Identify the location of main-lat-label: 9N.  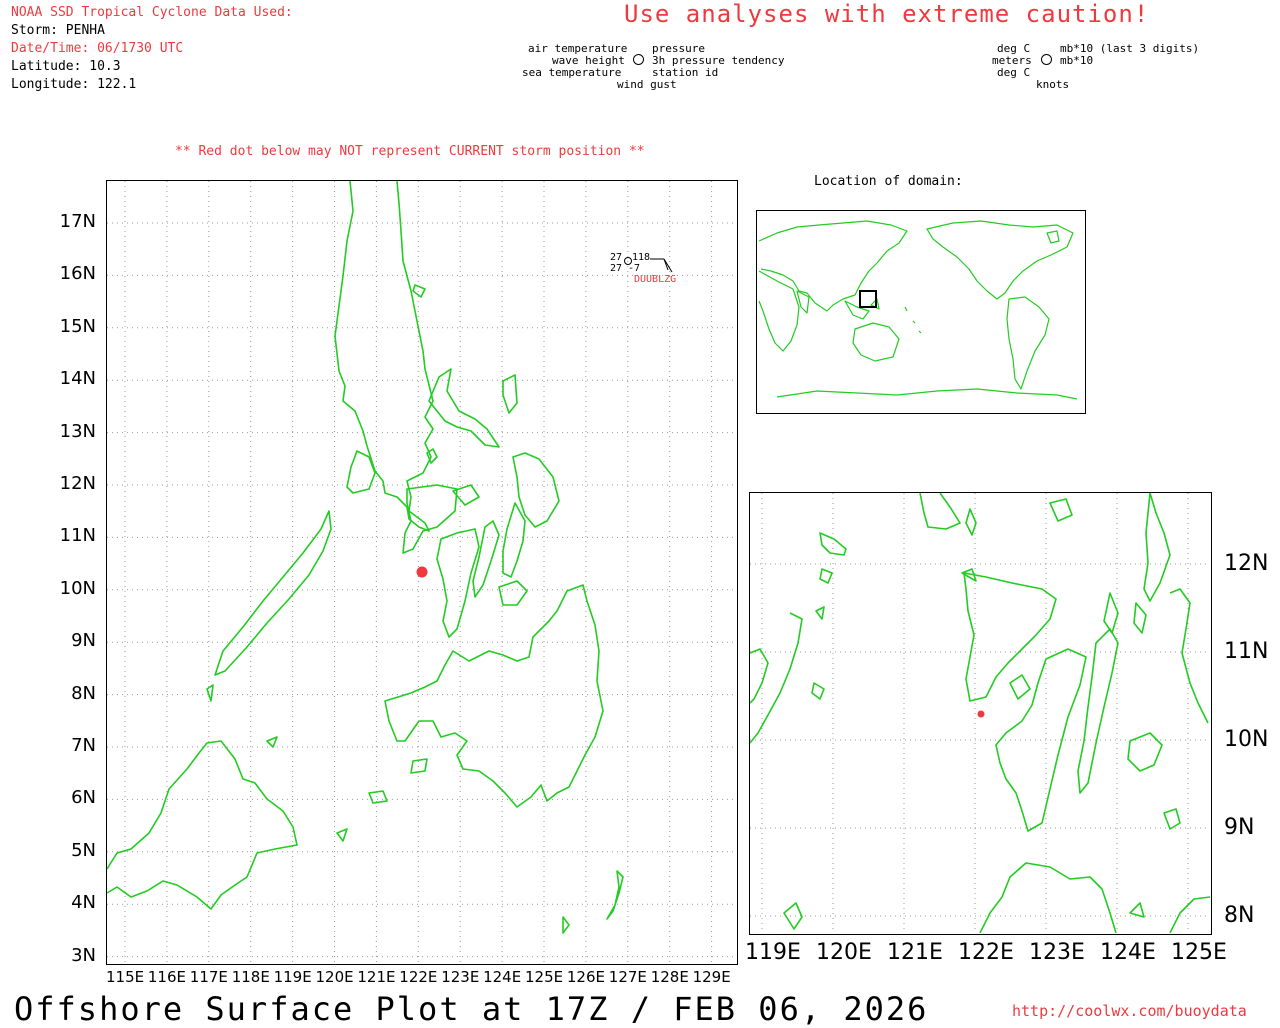
(83, 641).